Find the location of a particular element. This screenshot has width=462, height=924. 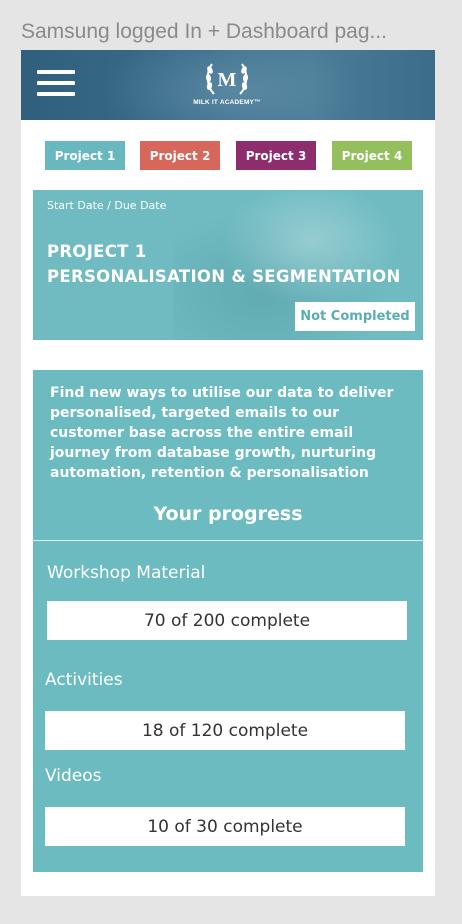

project-dates-label: Start Date / Due Date is located at coordinates (107, 205).